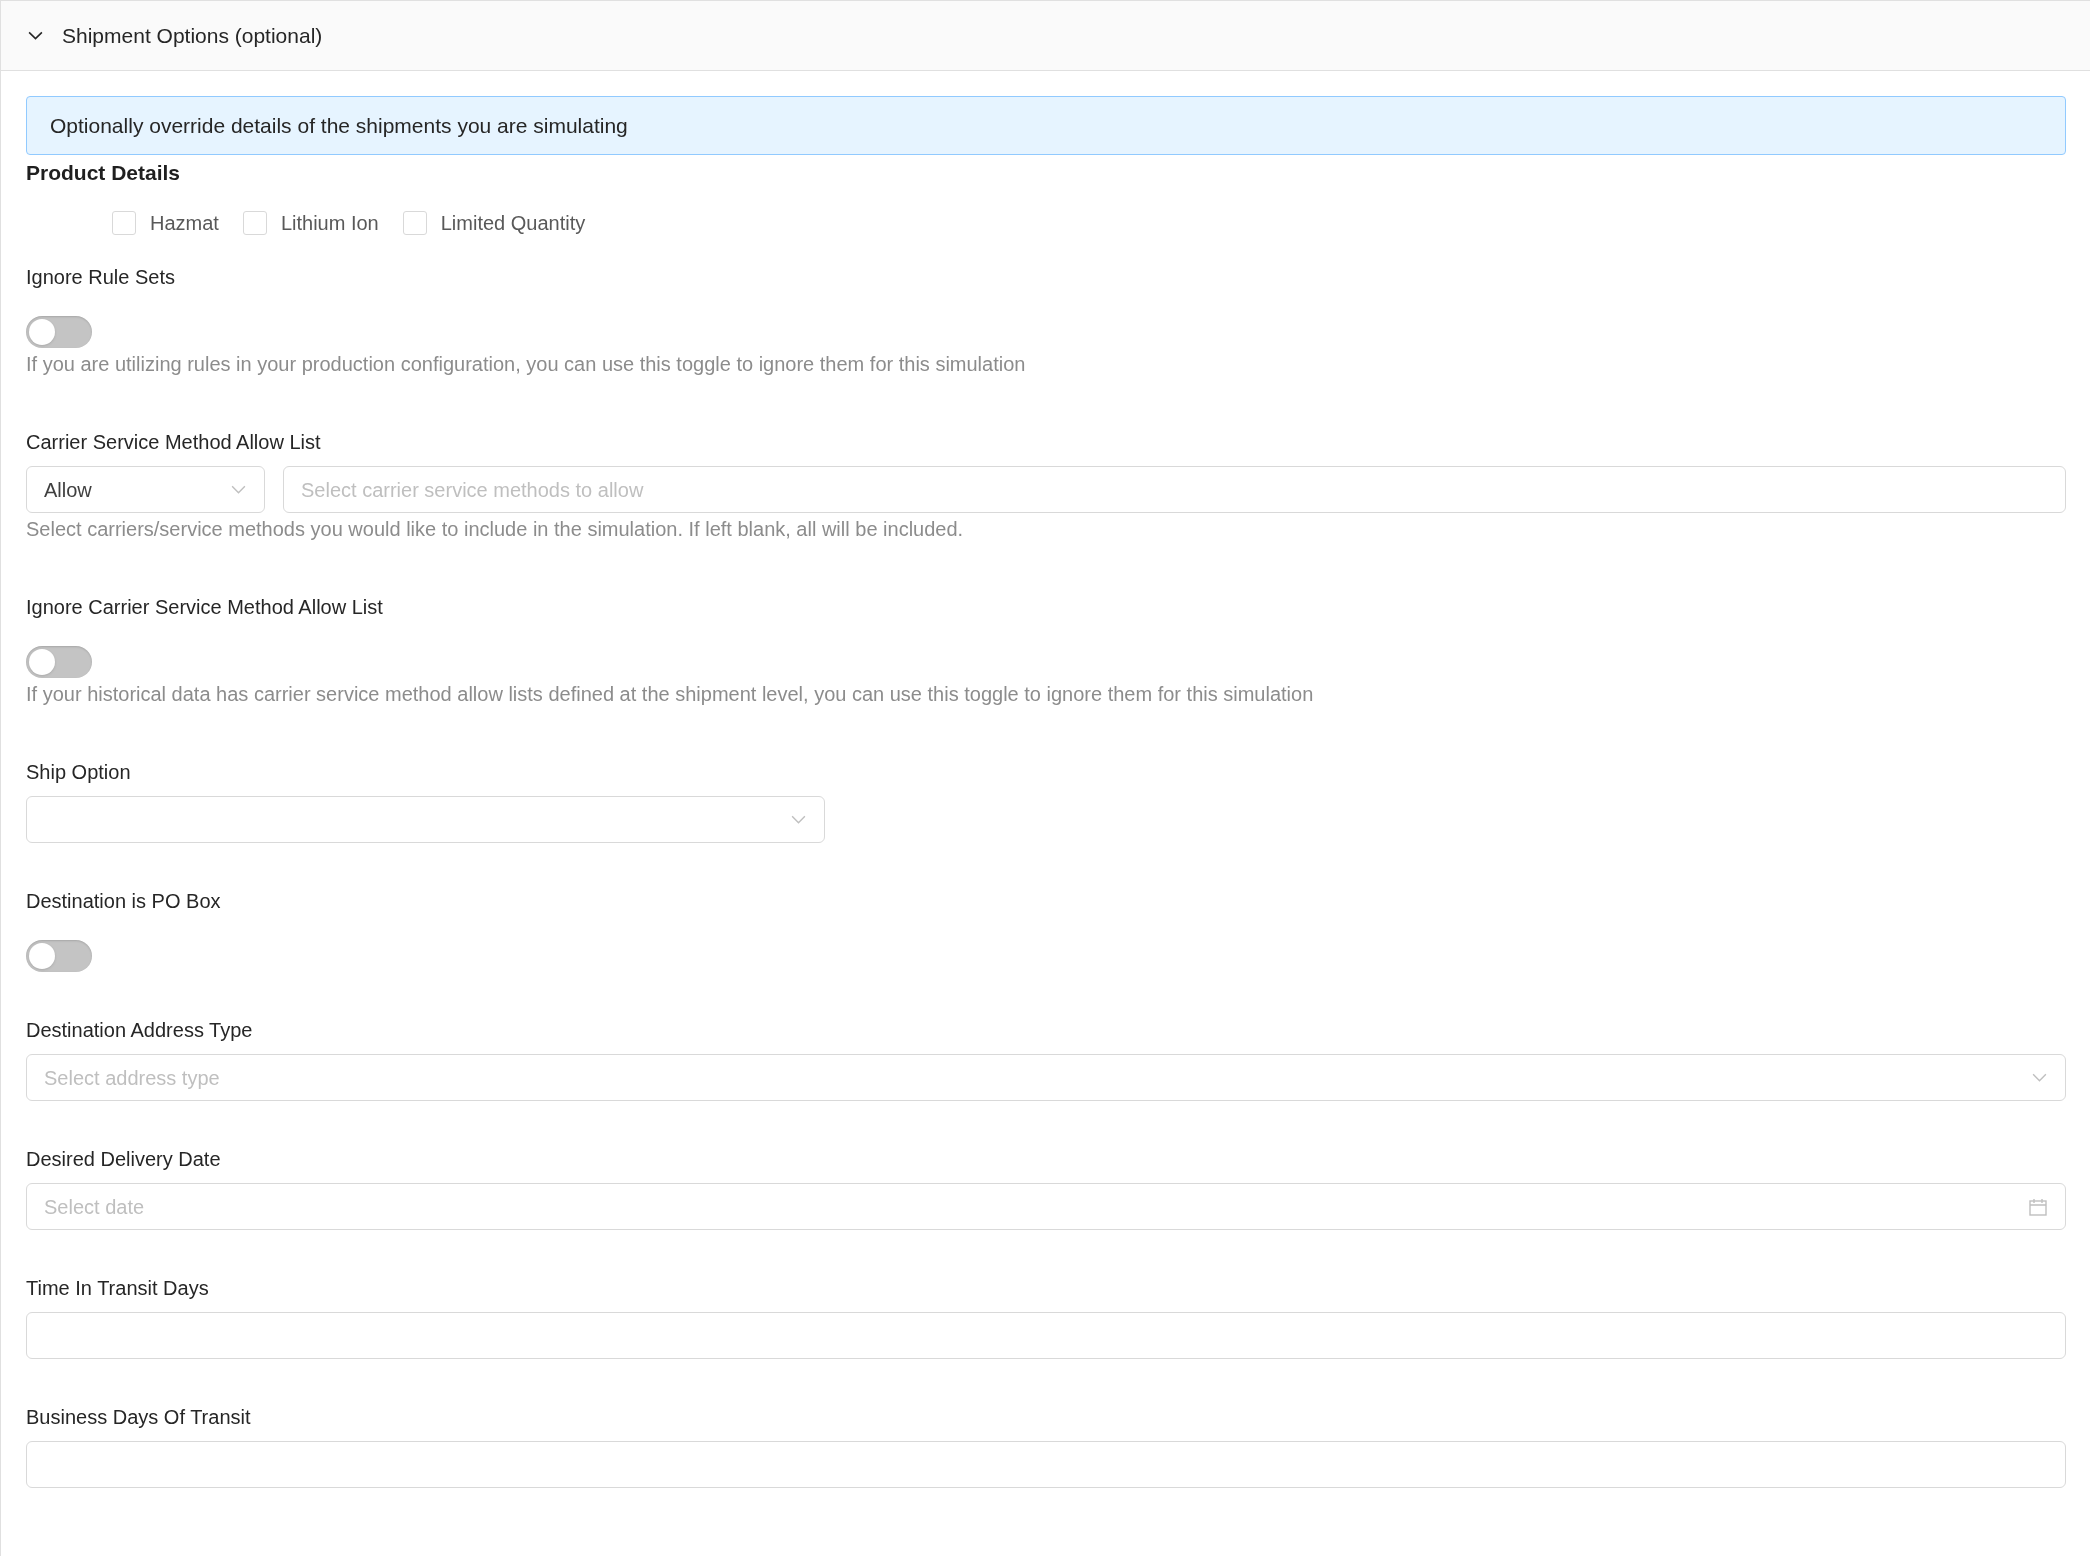  Describe the element at coordinates (139, 1417) in the screenshot. I see `field-label: Business Days Of Transit` at that location.